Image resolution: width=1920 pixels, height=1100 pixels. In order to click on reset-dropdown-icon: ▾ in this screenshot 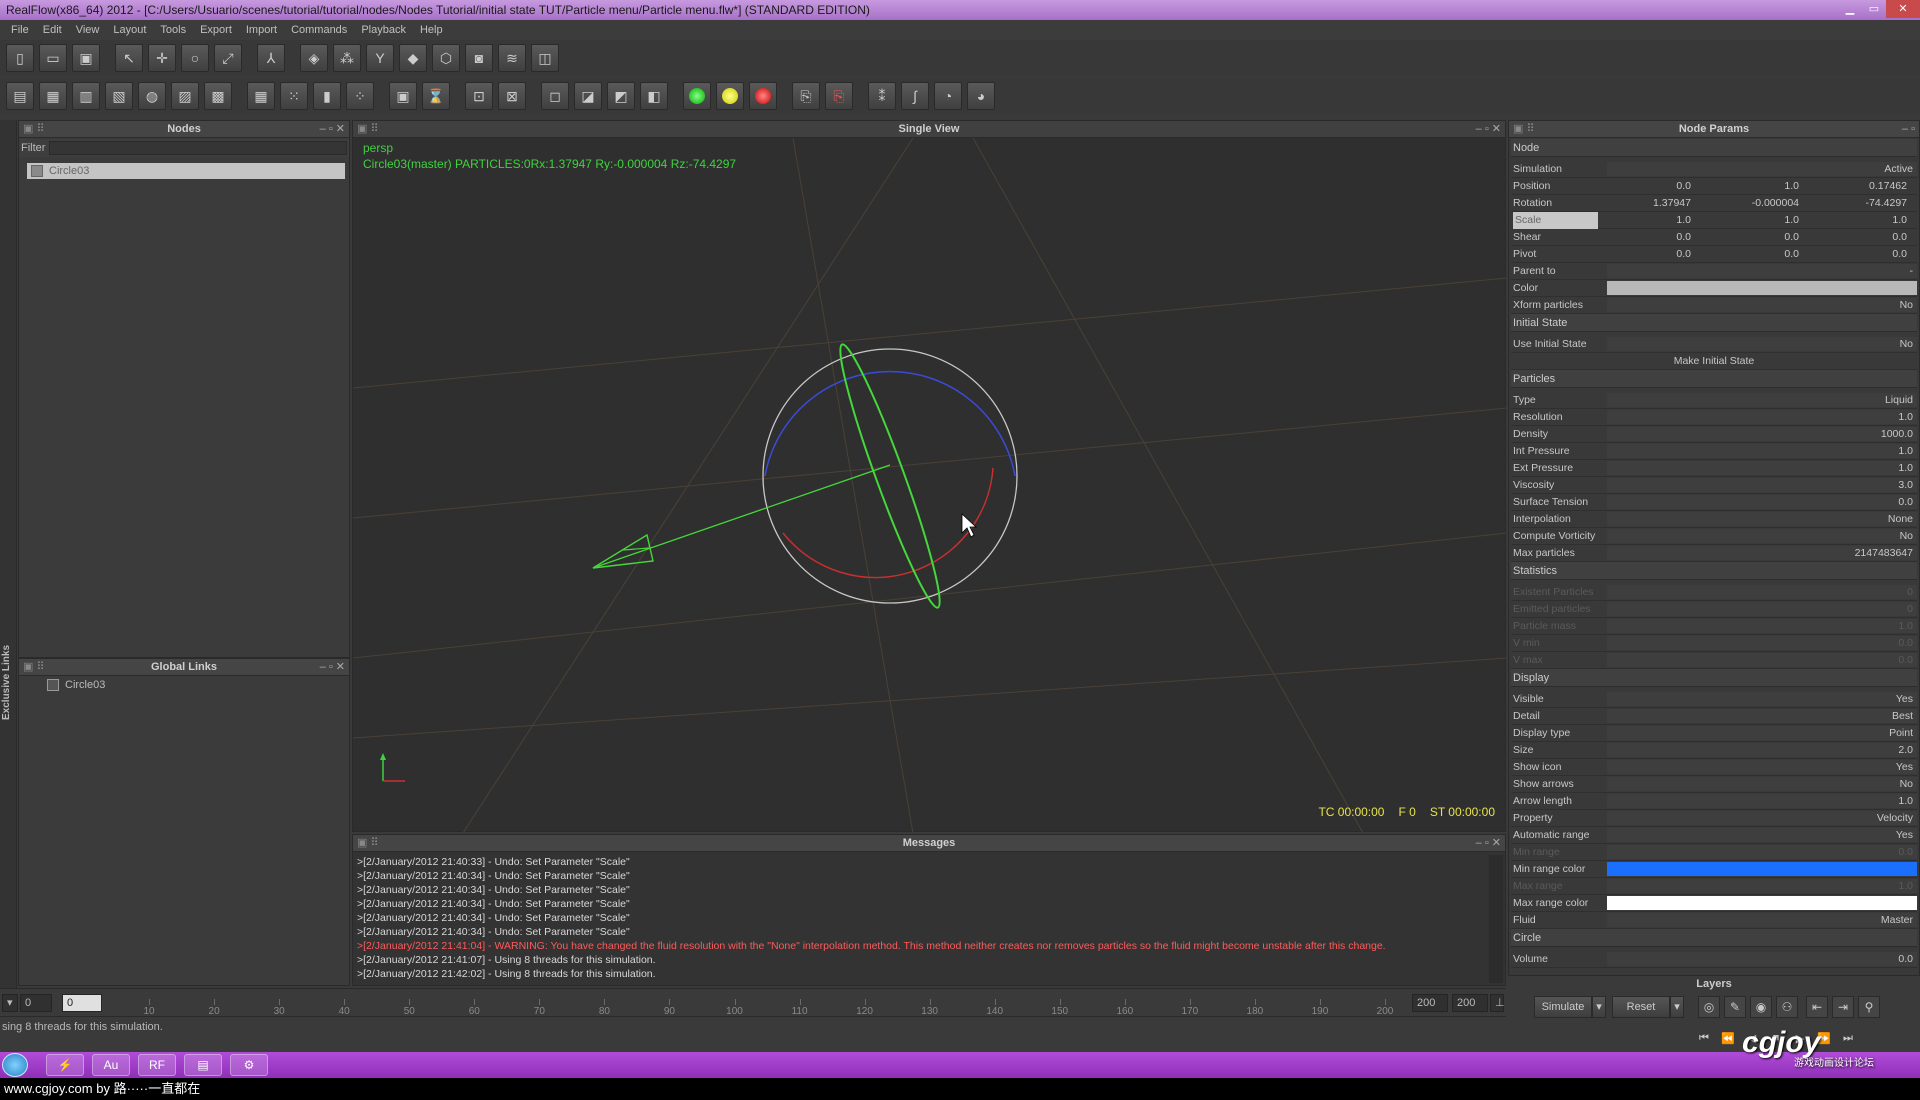, I will do `click(1677, 1007)`.